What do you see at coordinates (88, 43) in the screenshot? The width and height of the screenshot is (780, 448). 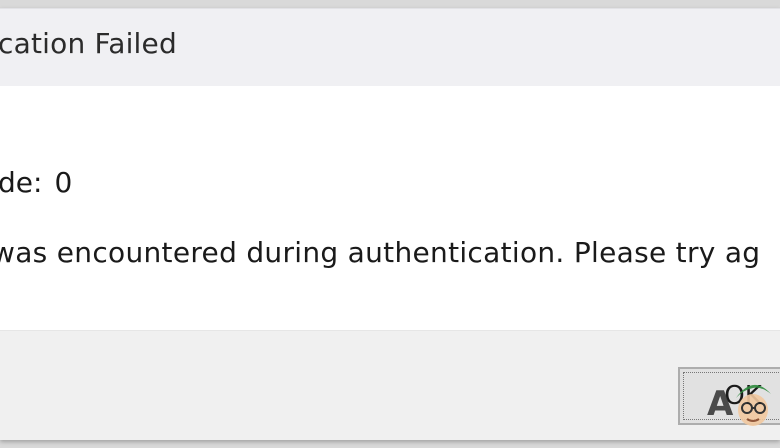 I see `dialog-title: cation Failed` at bounding box center [88, 43].